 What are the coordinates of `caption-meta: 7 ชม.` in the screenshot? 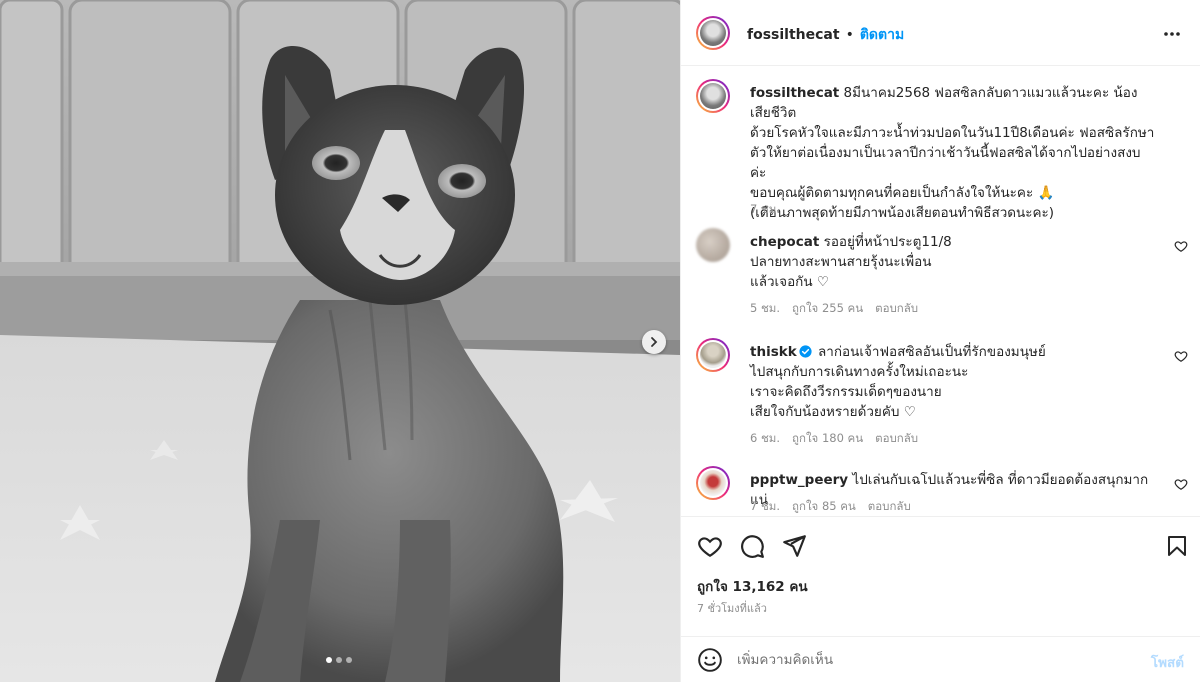 It's located at (765, 210).